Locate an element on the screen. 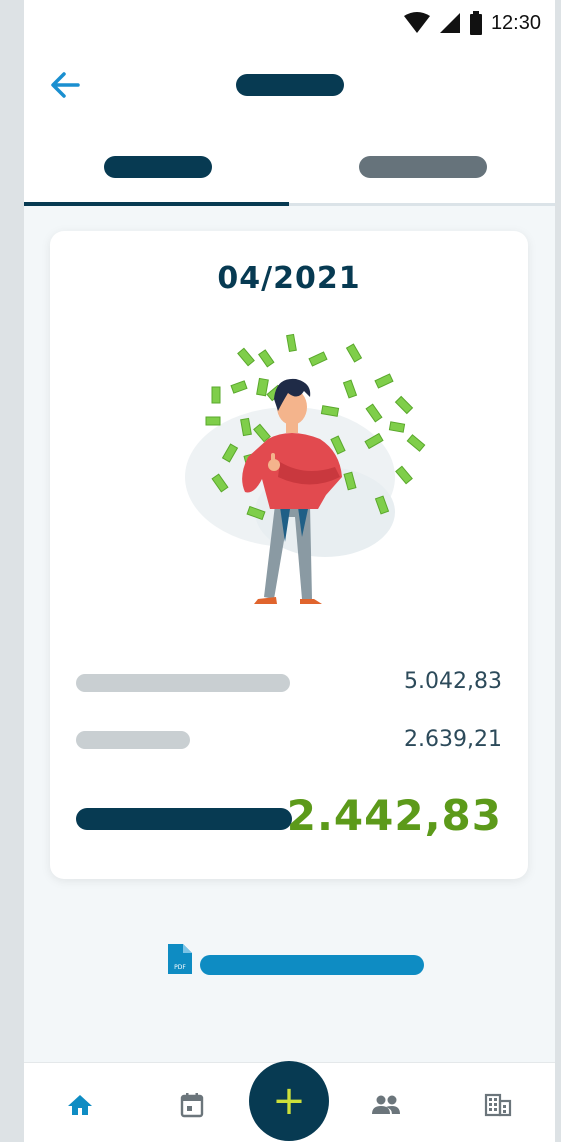 This screenshot has height=1142, width=561. add-button: + is located at coordinates (289, 1101).